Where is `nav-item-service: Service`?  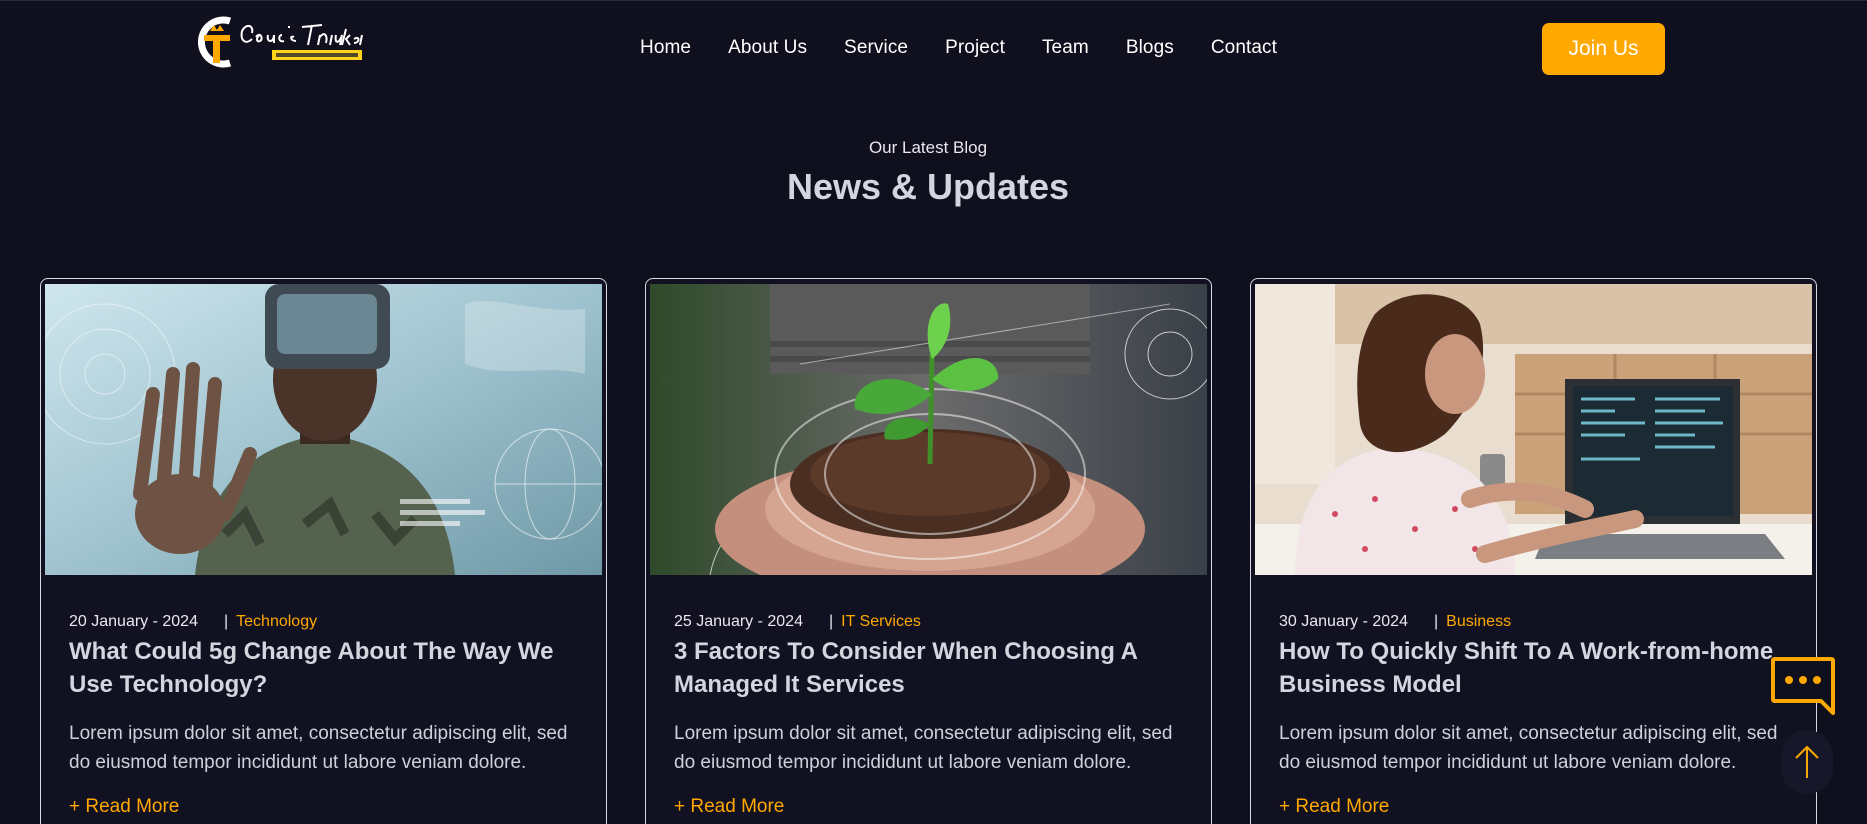
nav-item-service: Service is located at coordinates (876, 48).